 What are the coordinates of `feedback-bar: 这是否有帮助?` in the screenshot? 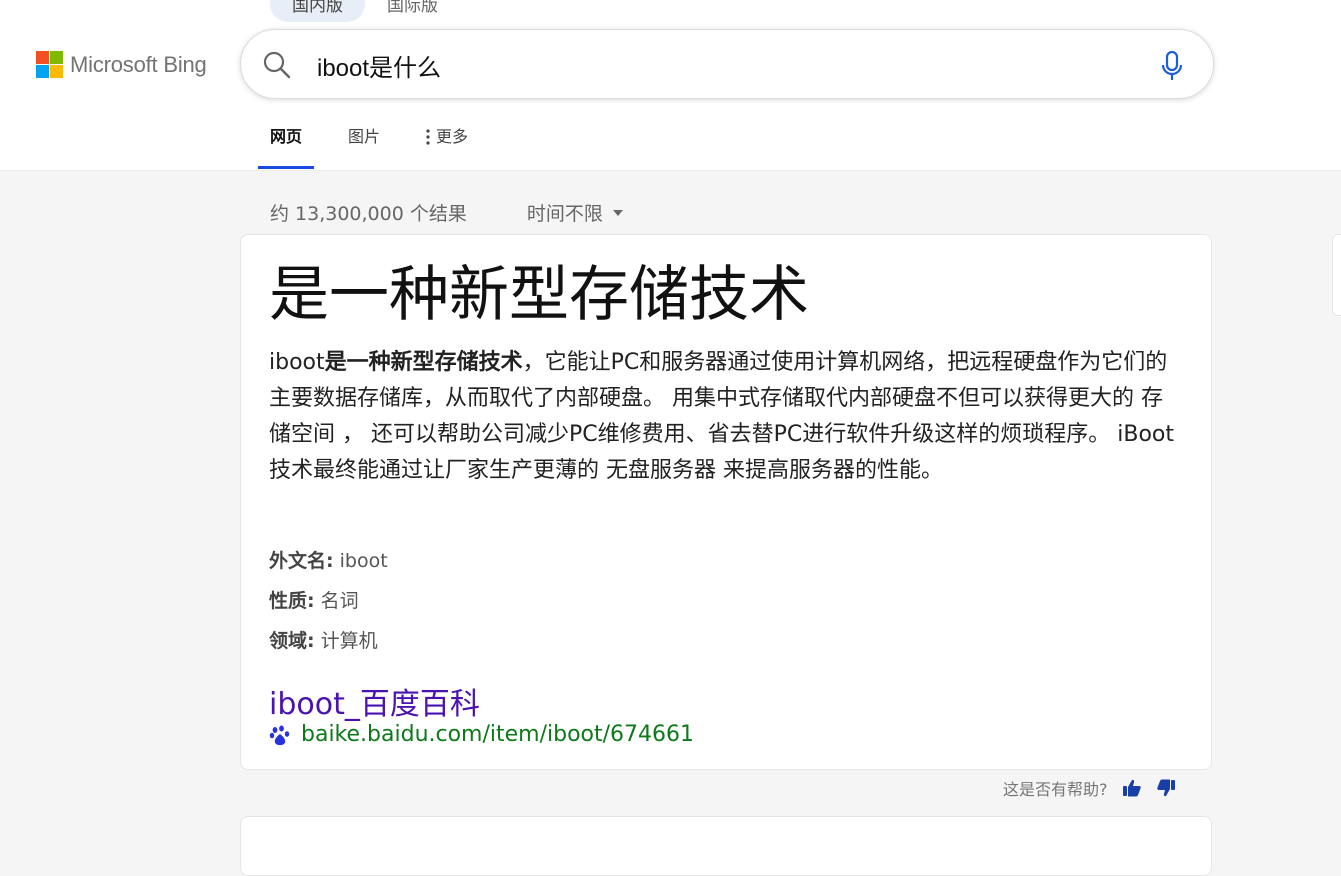 It's located at (1089, 788).